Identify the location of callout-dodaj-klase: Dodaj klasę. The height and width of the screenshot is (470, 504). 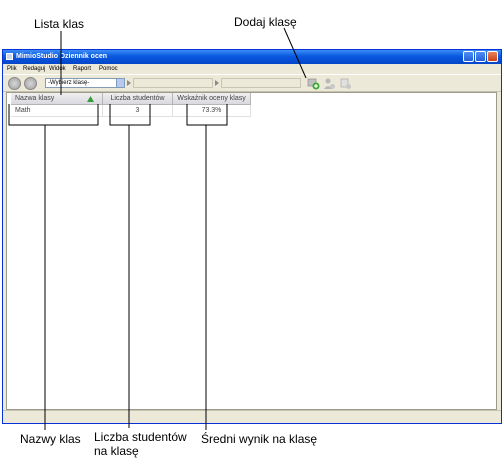
(265, 22).